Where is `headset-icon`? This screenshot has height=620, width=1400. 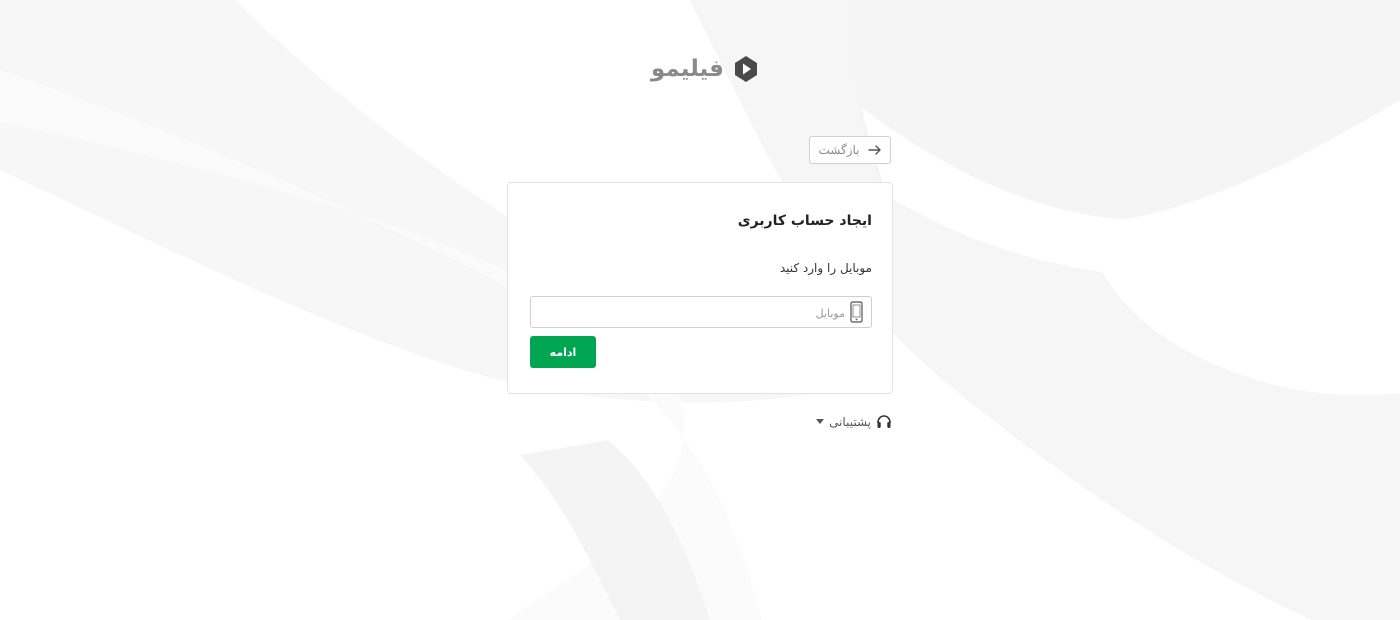
headset-icon is located at coordinates (884, 421).